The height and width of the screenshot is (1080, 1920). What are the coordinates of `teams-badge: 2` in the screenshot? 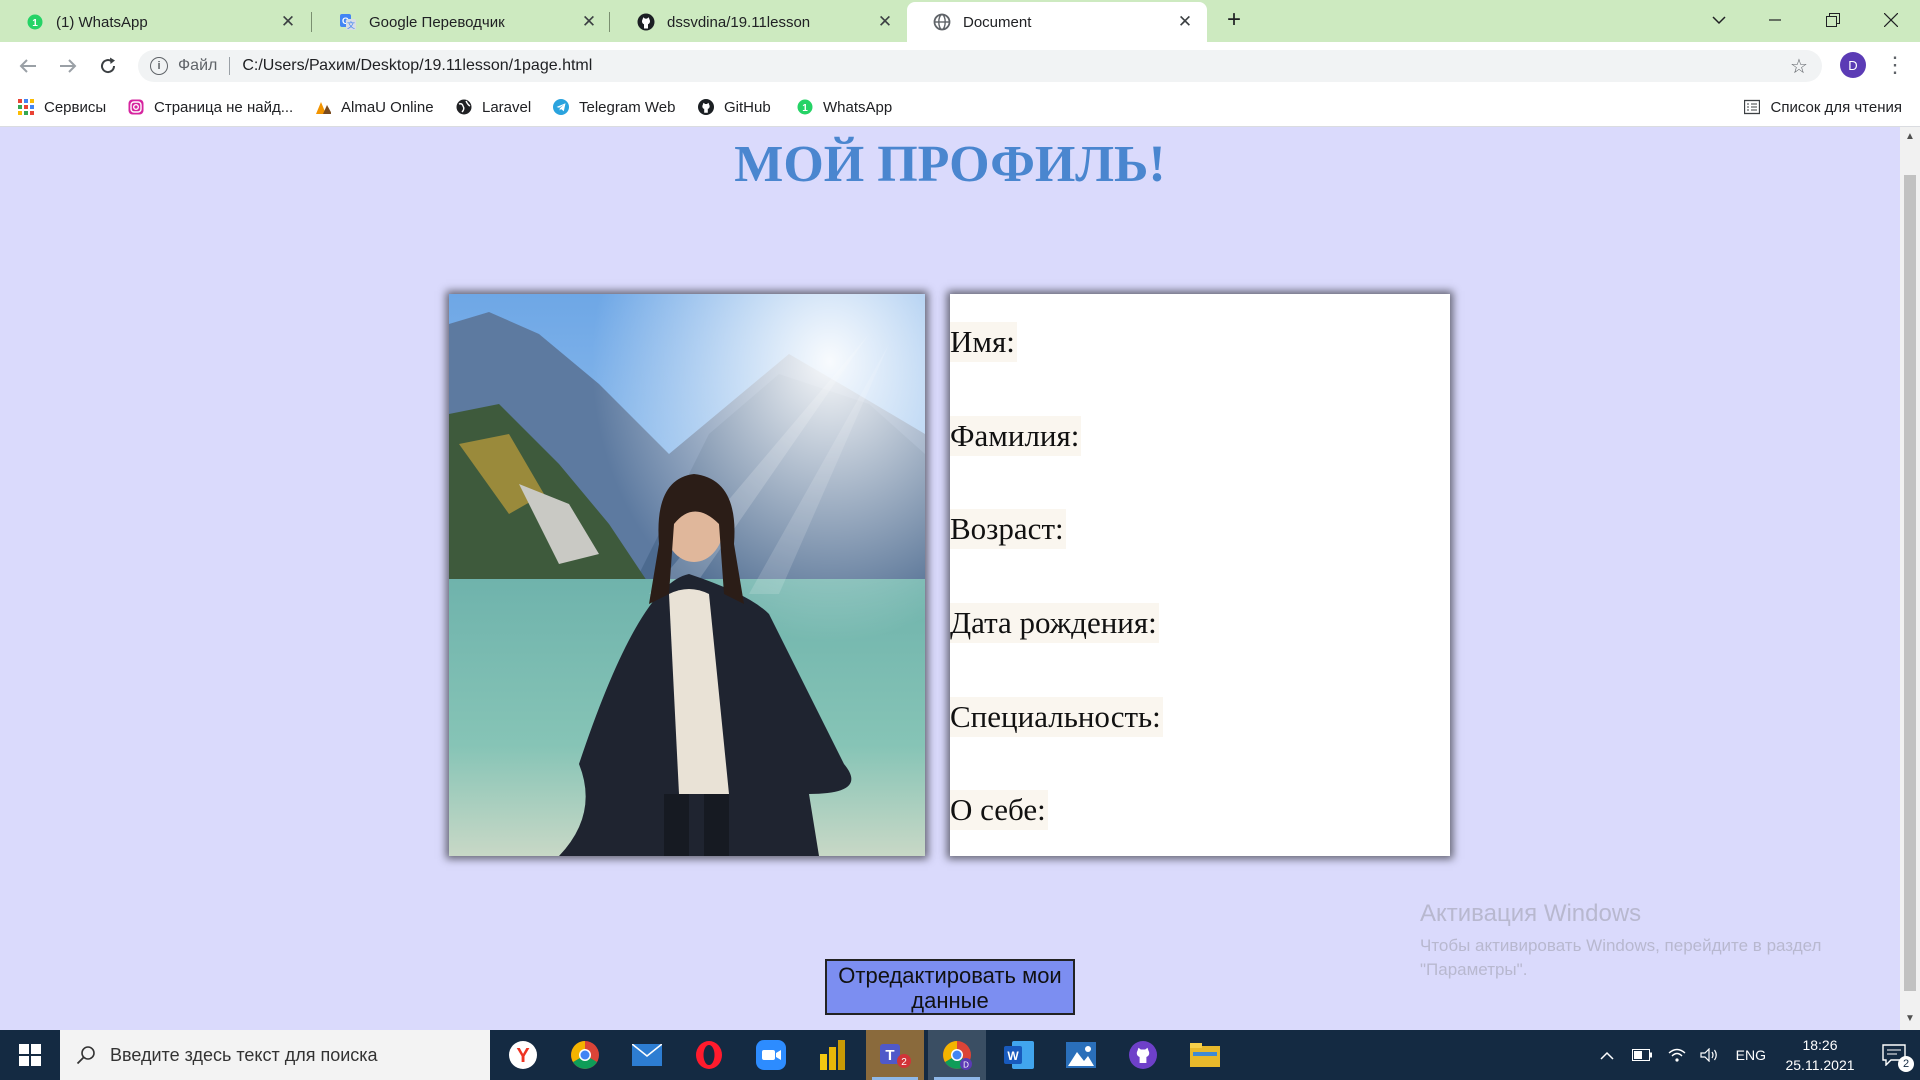 It's located at (904, 1062).